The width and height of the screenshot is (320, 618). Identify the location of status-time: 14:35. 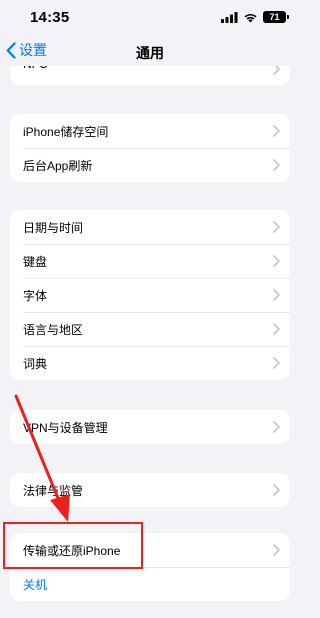
(50, 17).